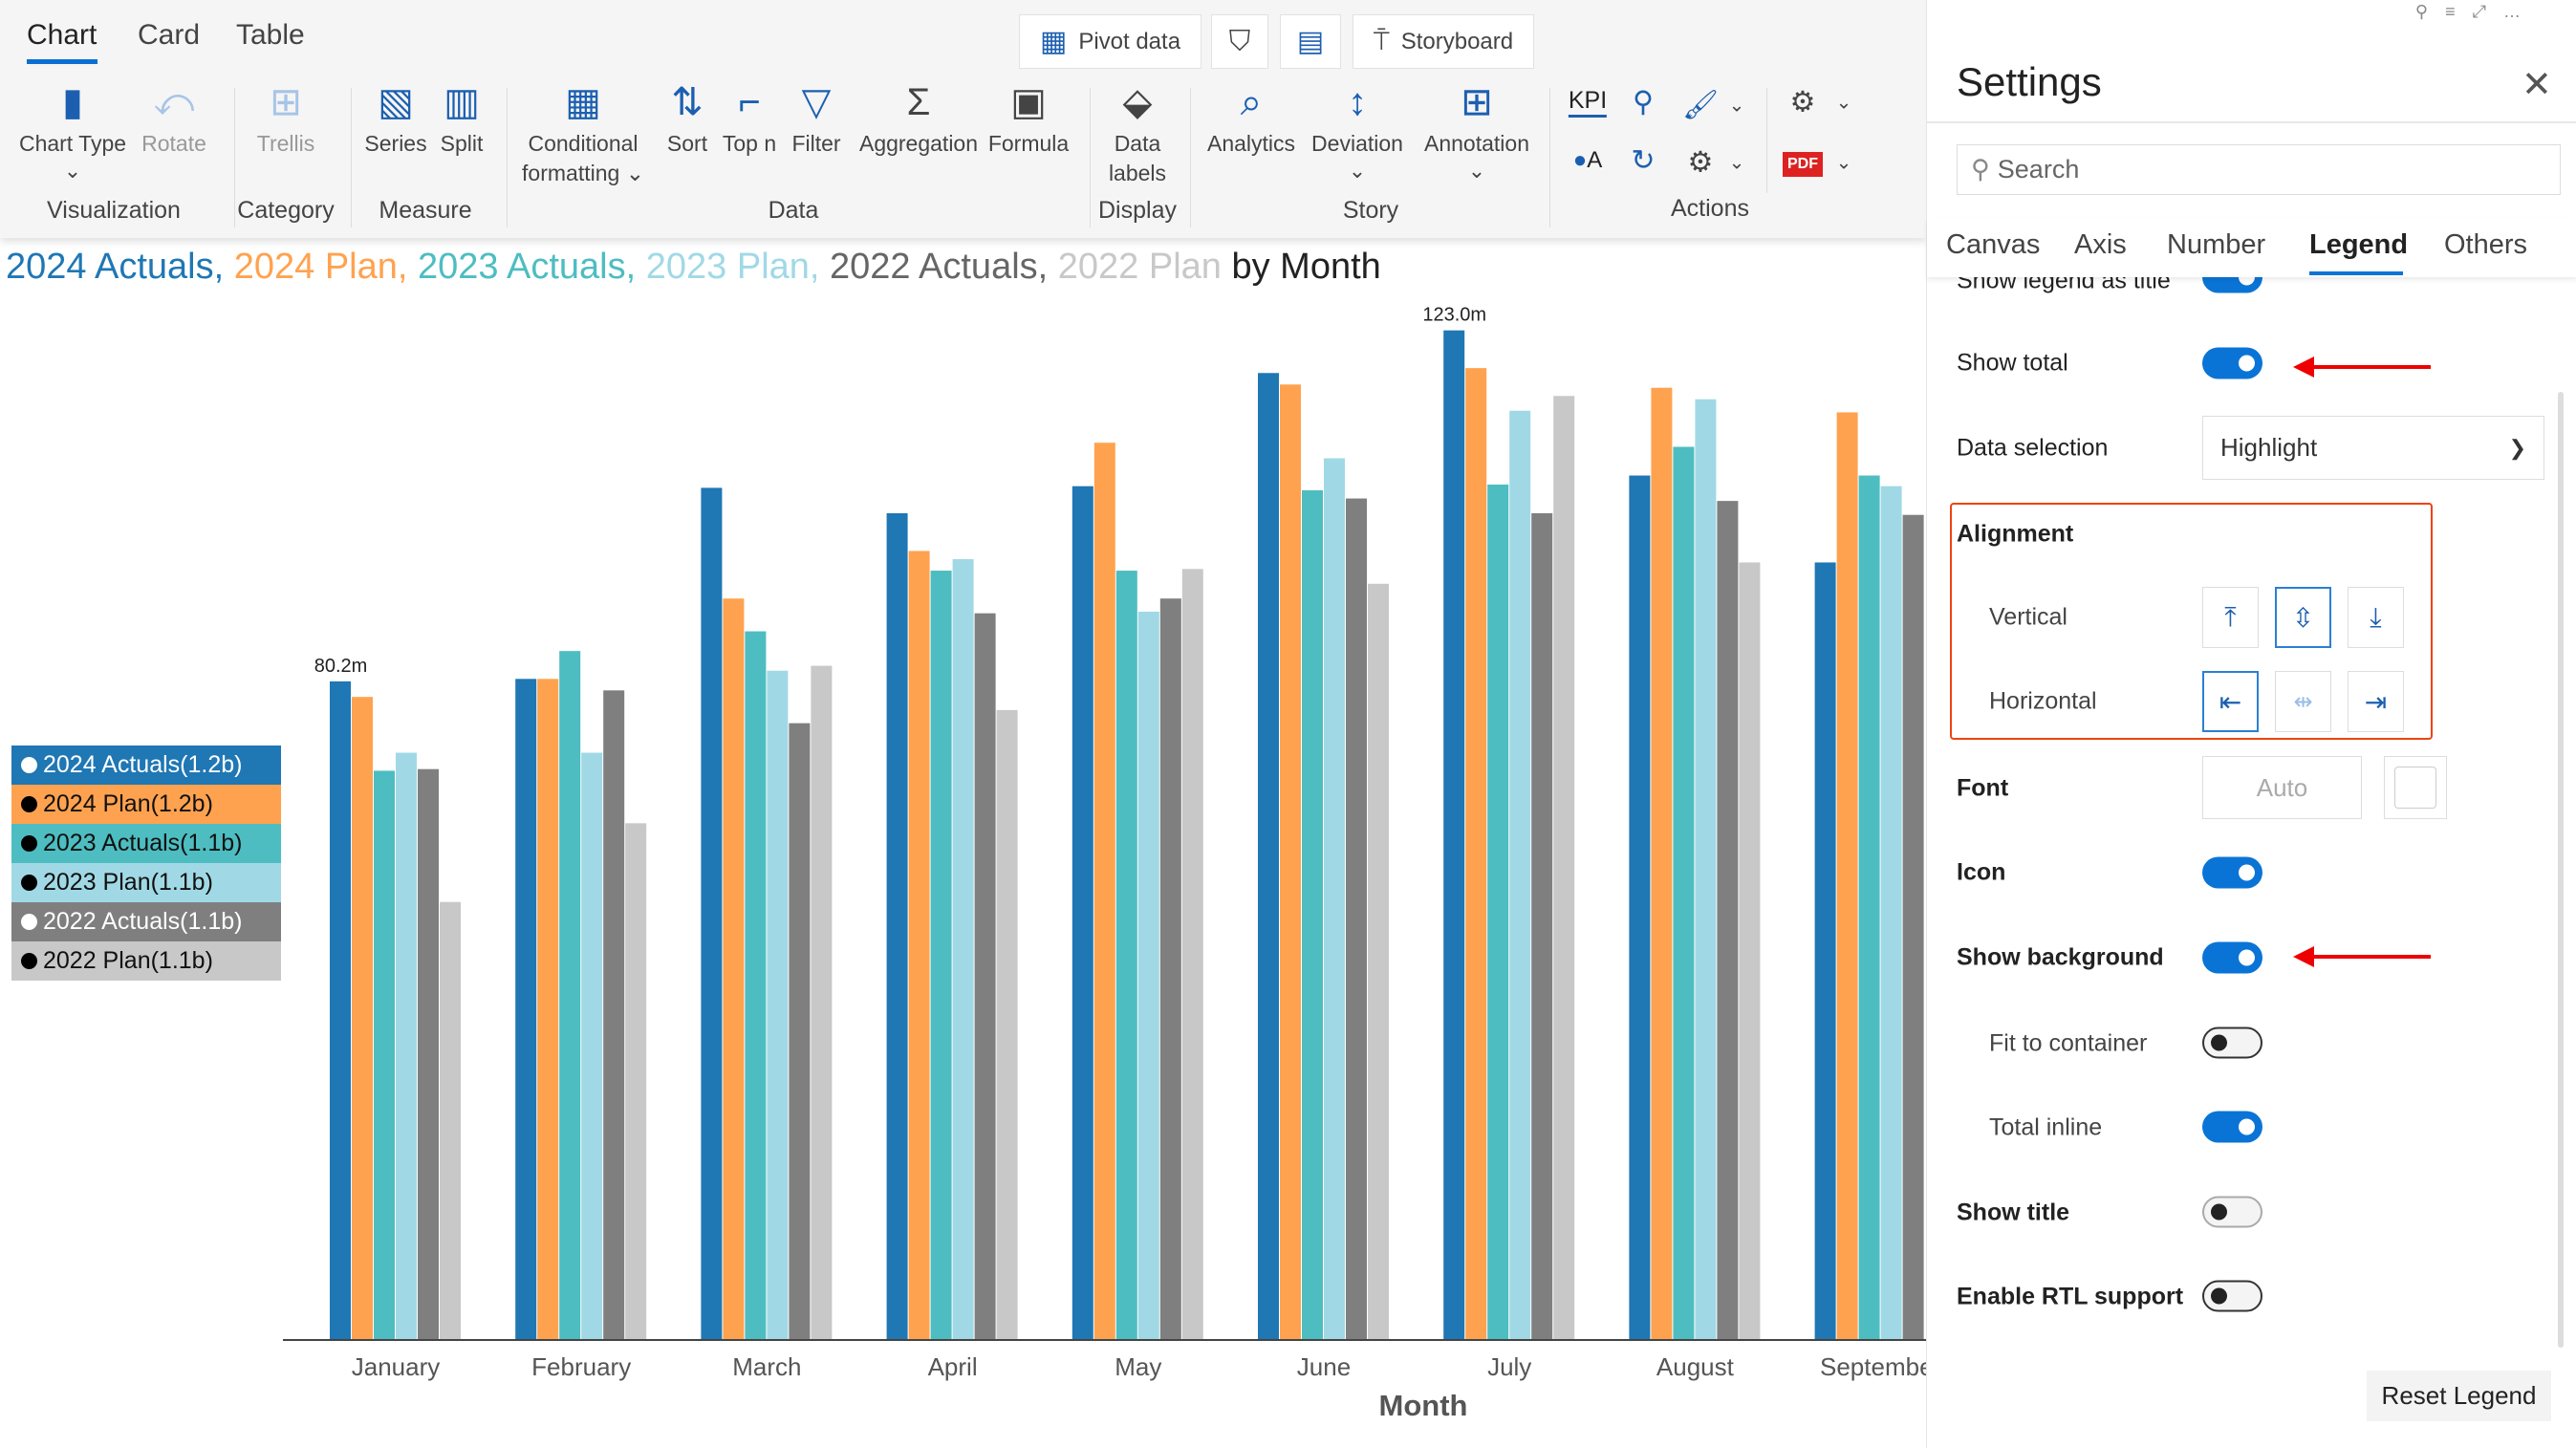  What do you see at coordinates (1644, 102) in the screenshot?
I see `search-icon: ⚲` at bounding box center [1644, 102].